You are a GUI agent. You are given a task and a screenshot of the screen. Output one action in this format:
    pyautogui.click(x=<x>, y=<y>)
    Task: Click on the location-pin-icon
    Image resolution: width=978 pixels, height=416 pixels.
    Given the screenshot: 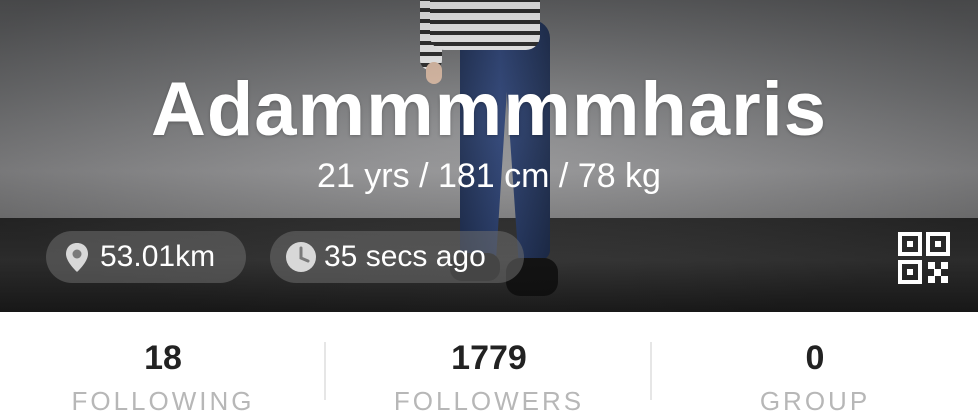 What is the action you would take?
    pyautogui.click(x=77, y=257)
    